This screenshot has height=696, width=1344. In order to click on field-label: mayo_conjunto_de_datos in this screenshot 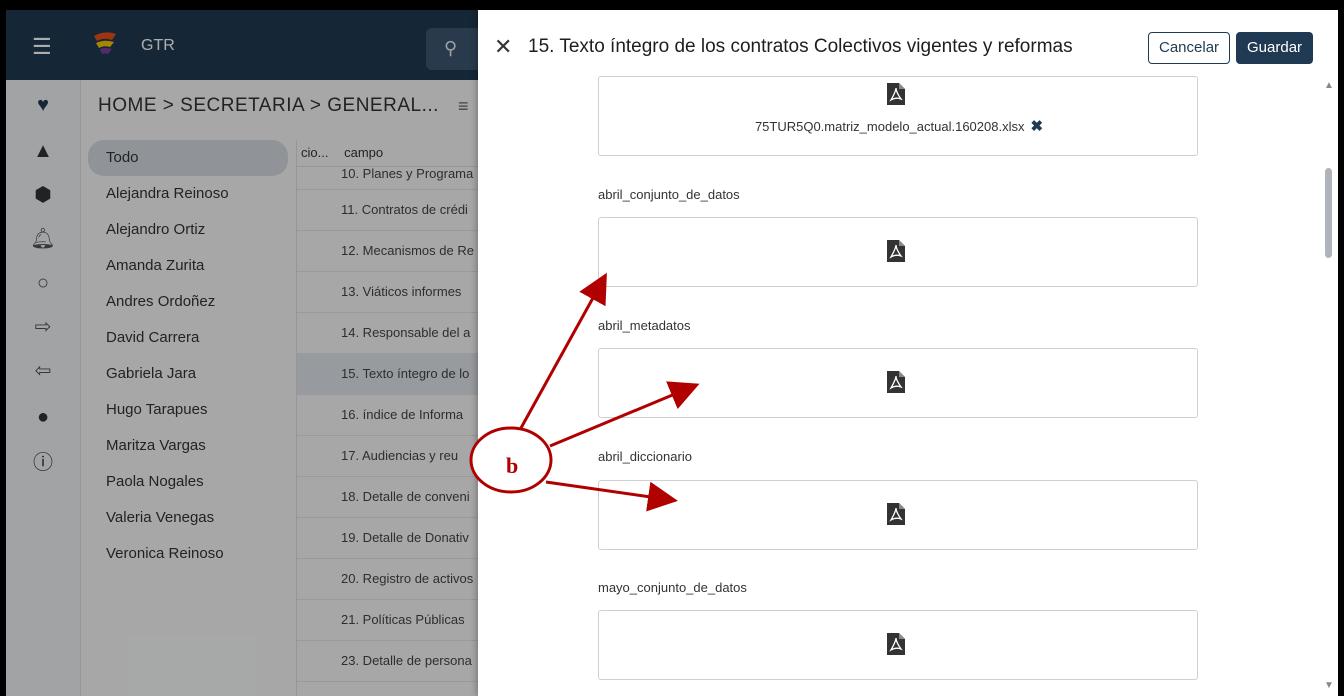, I will do `click(672, 587)`.